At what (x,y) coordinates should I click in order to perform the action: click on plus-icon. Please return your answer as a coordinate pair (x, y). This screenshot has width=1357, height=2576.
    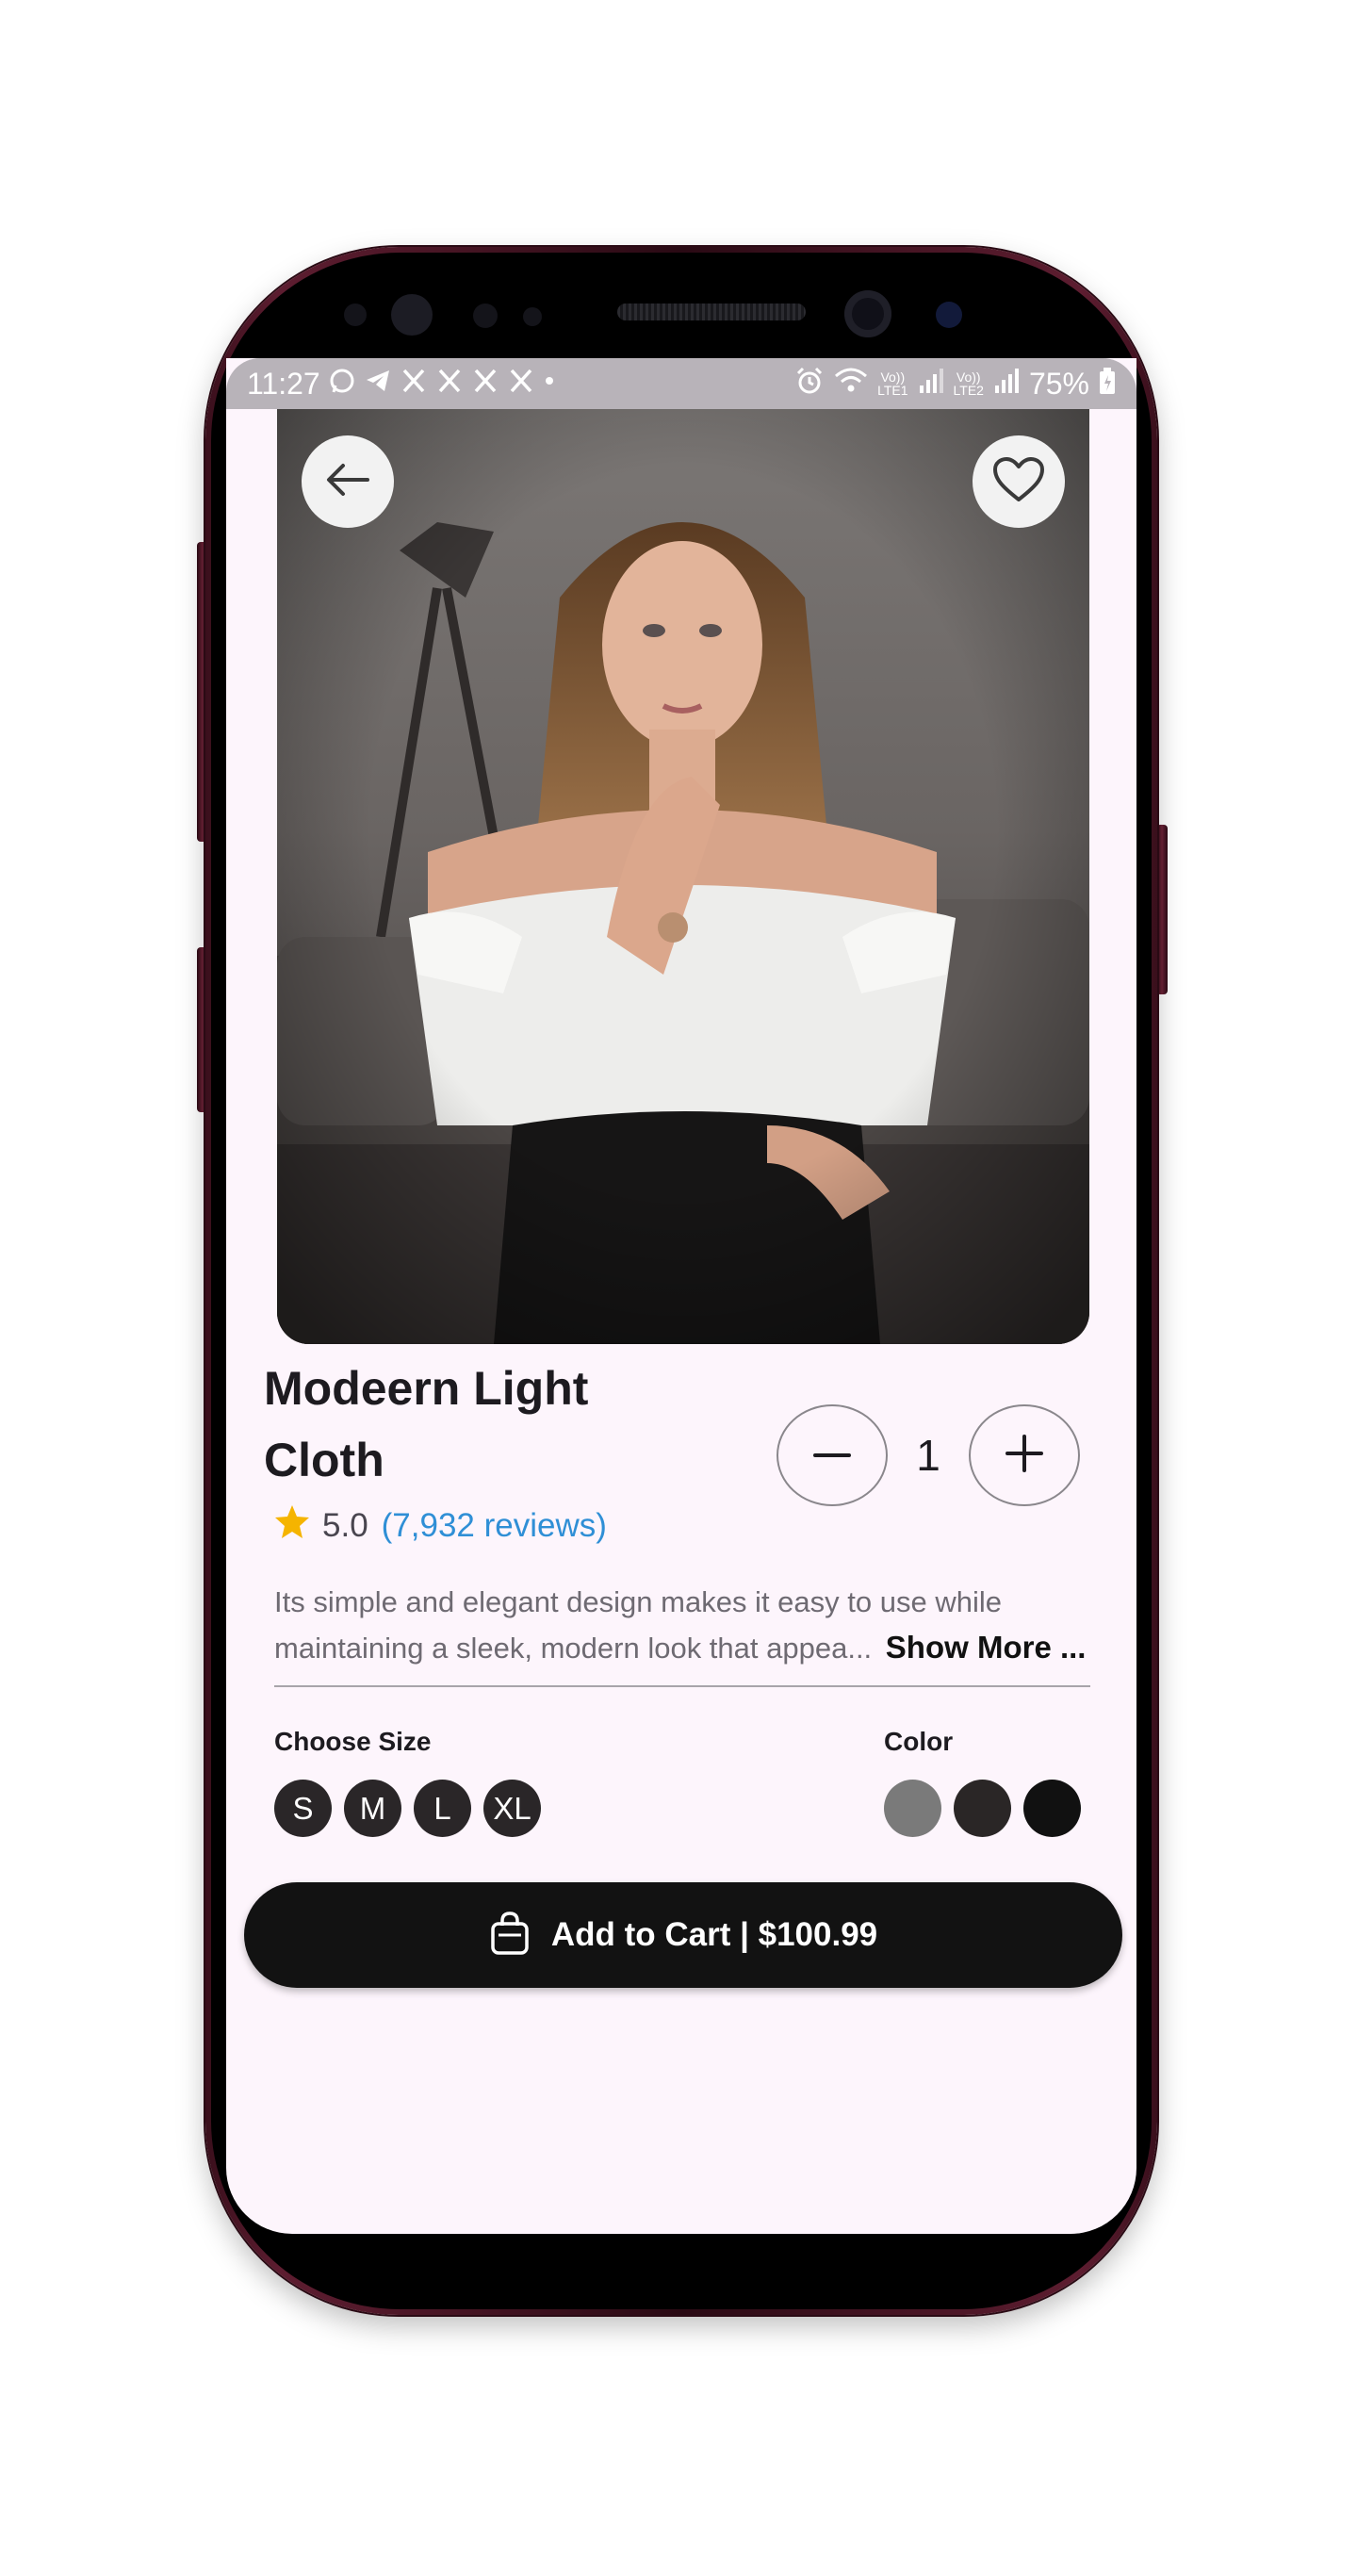
    Looking at the image, I should click on (1024, 1455).